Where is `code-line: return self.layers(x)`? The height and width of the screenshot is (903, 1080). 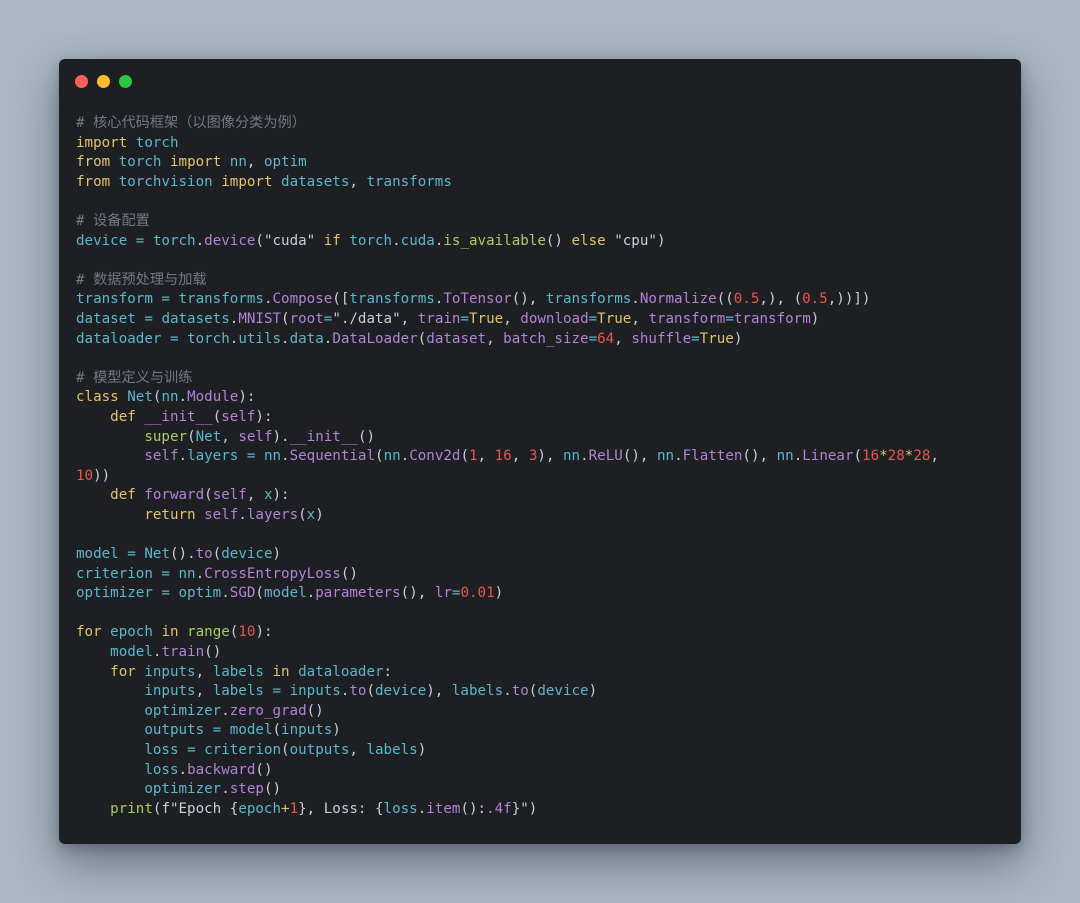 code-line: return self.layers(x) is located at coordinates (507, 516).